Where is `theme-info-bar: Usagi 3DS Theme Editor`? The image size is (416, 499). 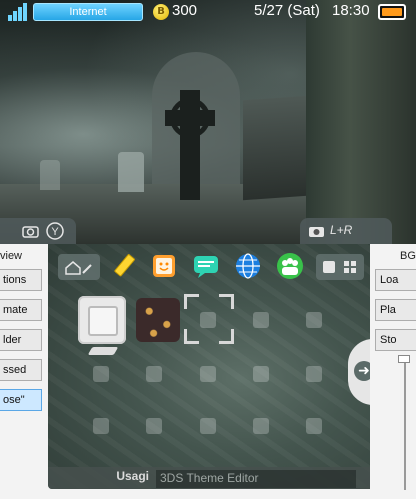
theme-info-bar: Usagi 3DS Theme Editor is located at coordinates (209, 478).